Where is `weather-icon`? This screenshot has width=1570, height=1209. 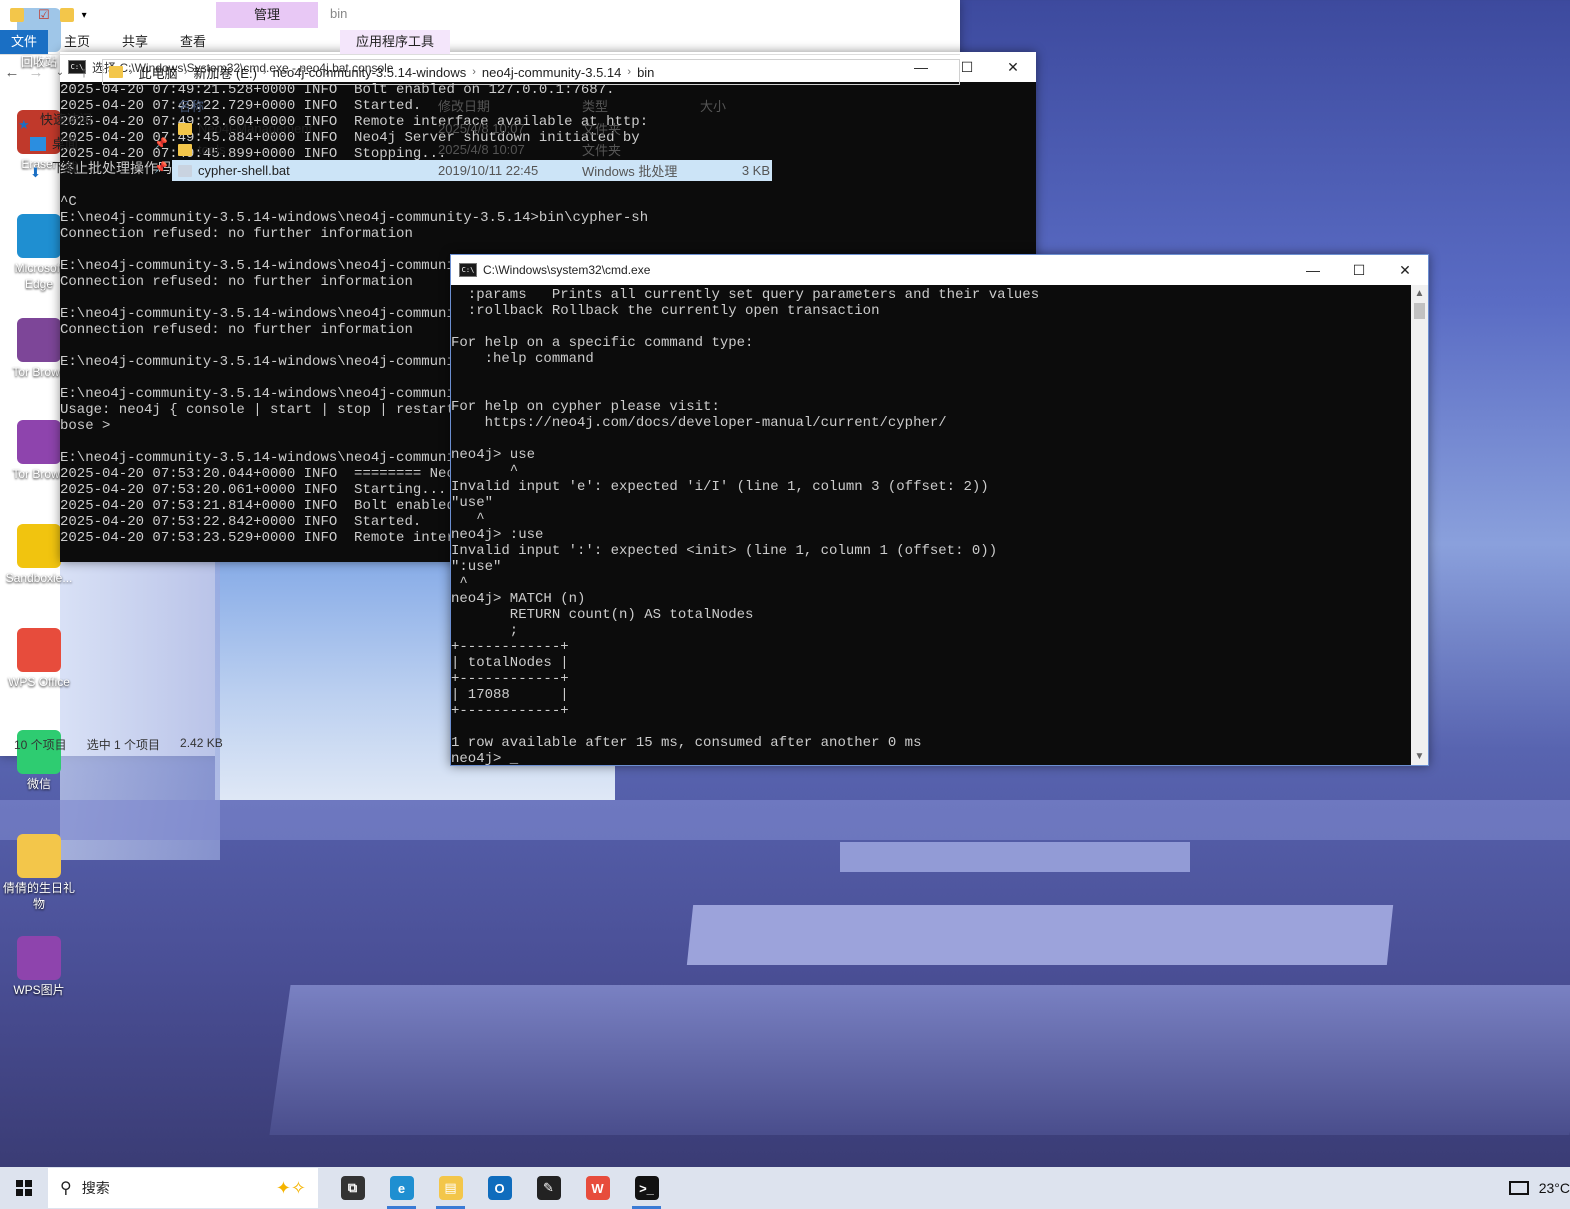 weather-icon is located at coordinates (1518, 1188).